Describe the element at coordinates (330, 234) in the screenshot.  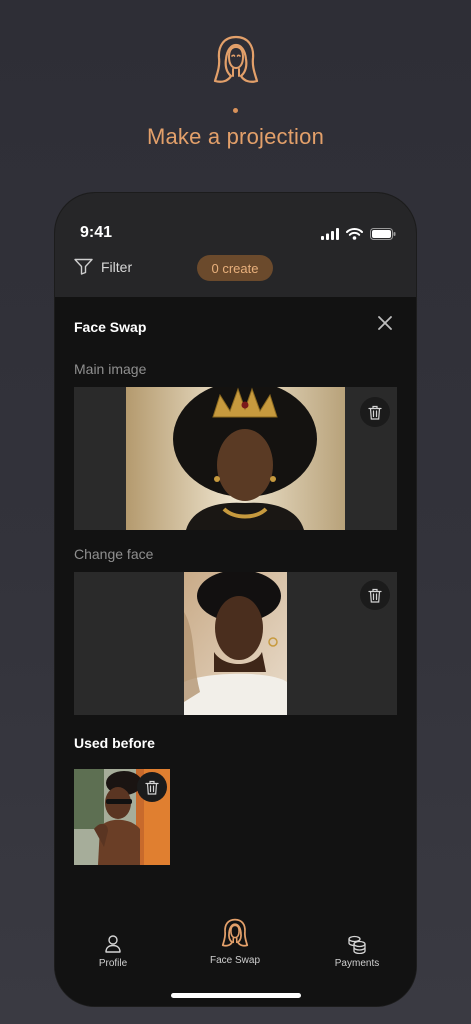
I see `signal-icon` at that location.